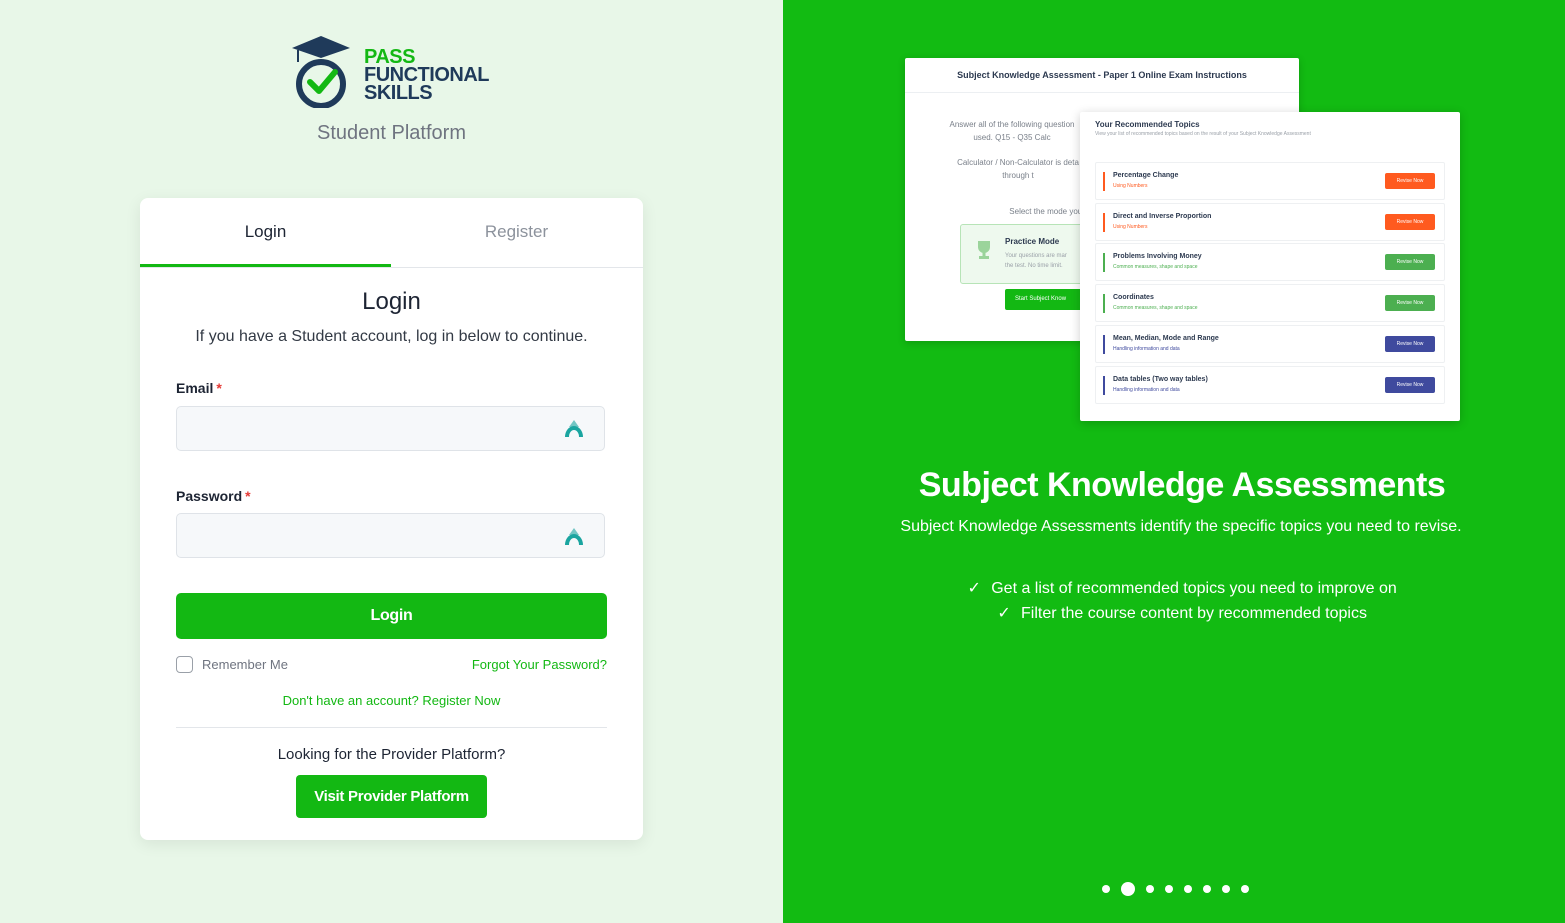  What do you see at coordinates (984, 250) in the screenshot?
I see `trophy-icon` at bounding box center [984, 250].